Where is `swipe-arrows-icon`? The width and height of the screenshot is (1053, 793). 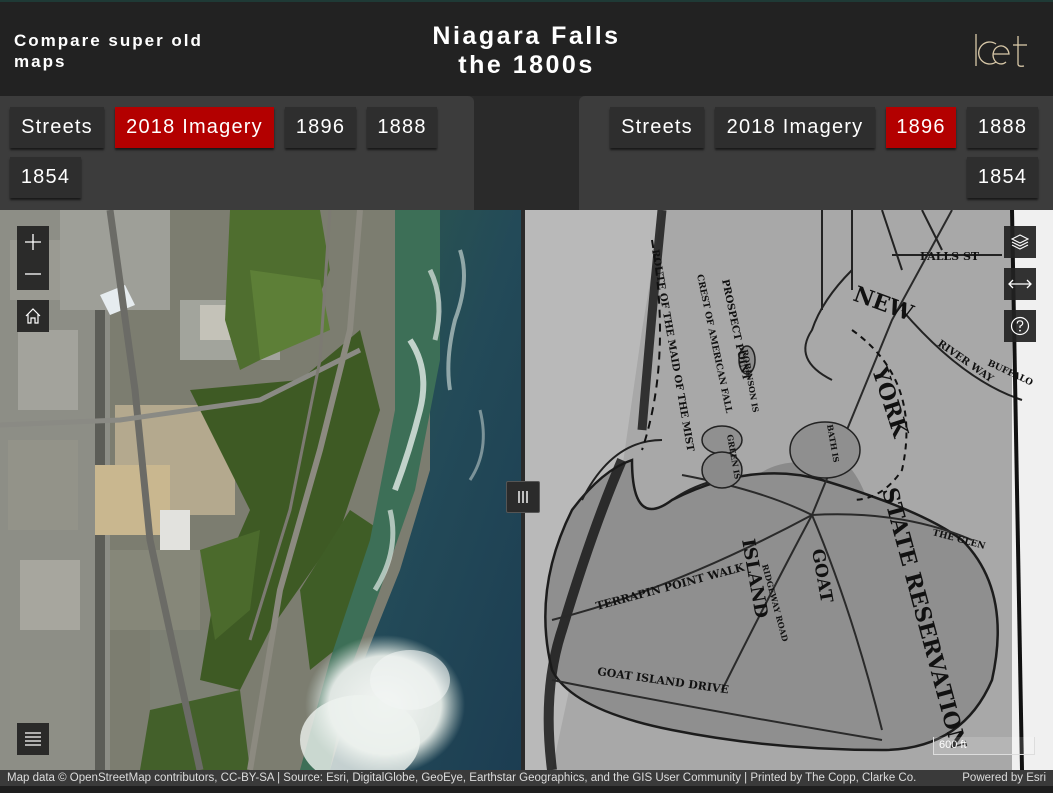 swipe-arrows-icon is located at coordinates (1020, 284).